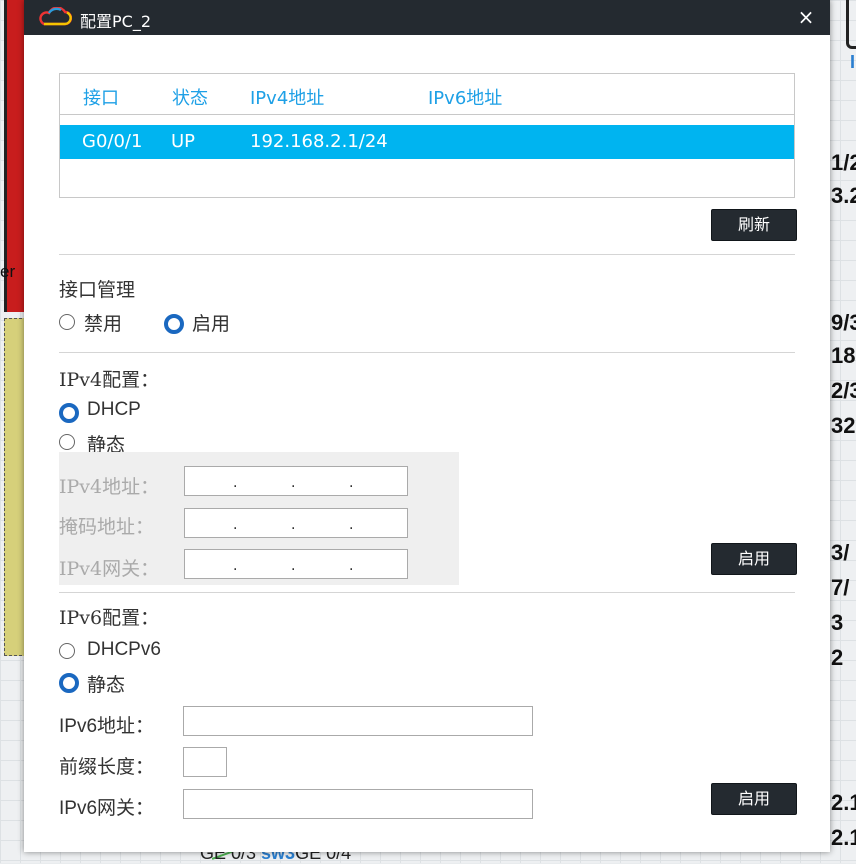 The width and height of the screenshot is (856, 864). Describe the element at coordinates (67, 651) in the screenshot. I see `ipv6-dhcpv6-radio` at that location.